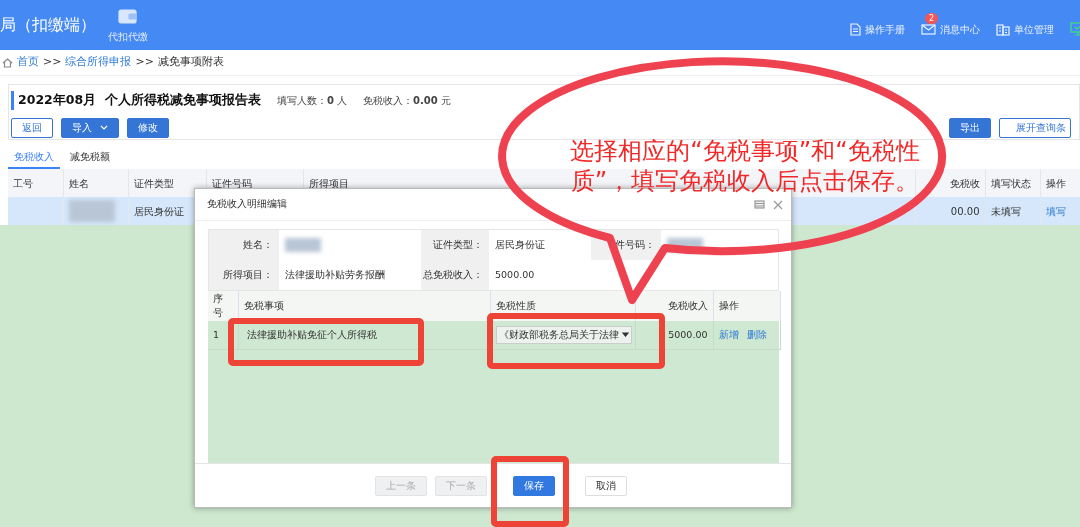 Image resolution: width=1080 pixels, height=527 pixels. Describe the element at coordinates (28, 62) in the screenshot. I see `breadcrumb-link: 首页` at that location.